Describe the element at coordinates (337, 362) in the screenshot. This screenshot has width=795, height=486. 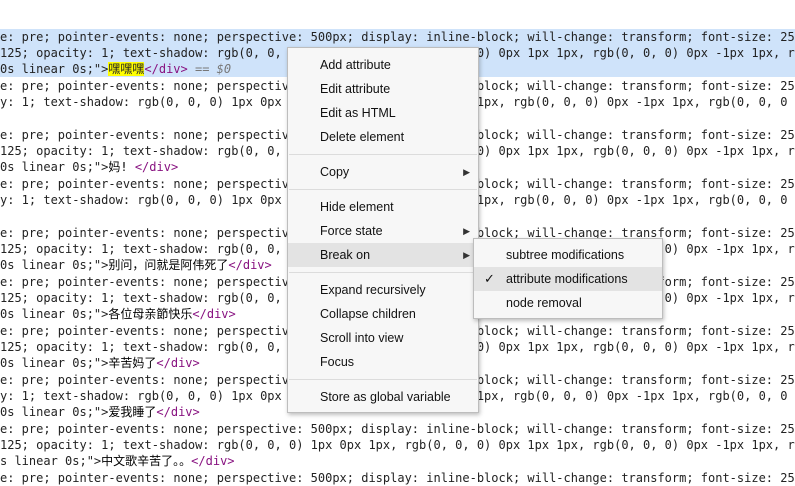
I see `menu-item-label: Focus` at that location.